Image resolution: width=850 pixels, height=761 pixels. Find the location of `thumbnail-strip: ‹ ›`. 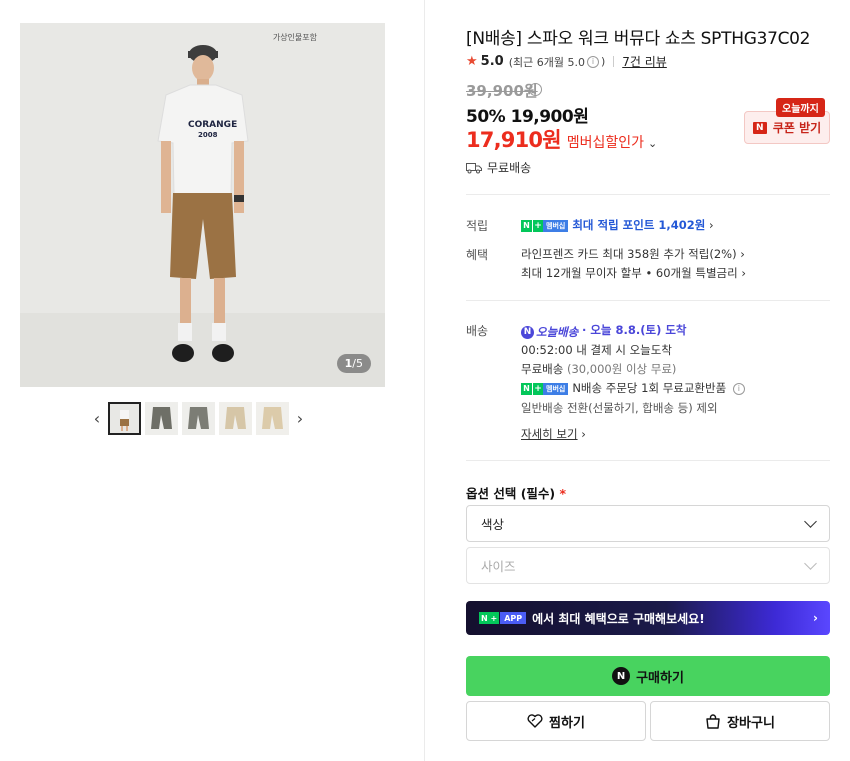

thumbnail-strip: ‹ › is located at coordinates (198, 418).